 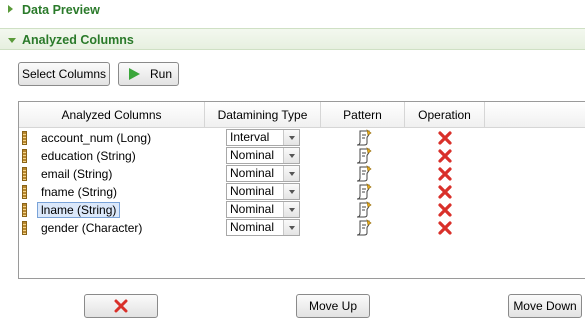 What do you see at coordinates (92, 228) in the screenshot?
I see `column-name: gender (Character)` at bounding box center [92, 228].